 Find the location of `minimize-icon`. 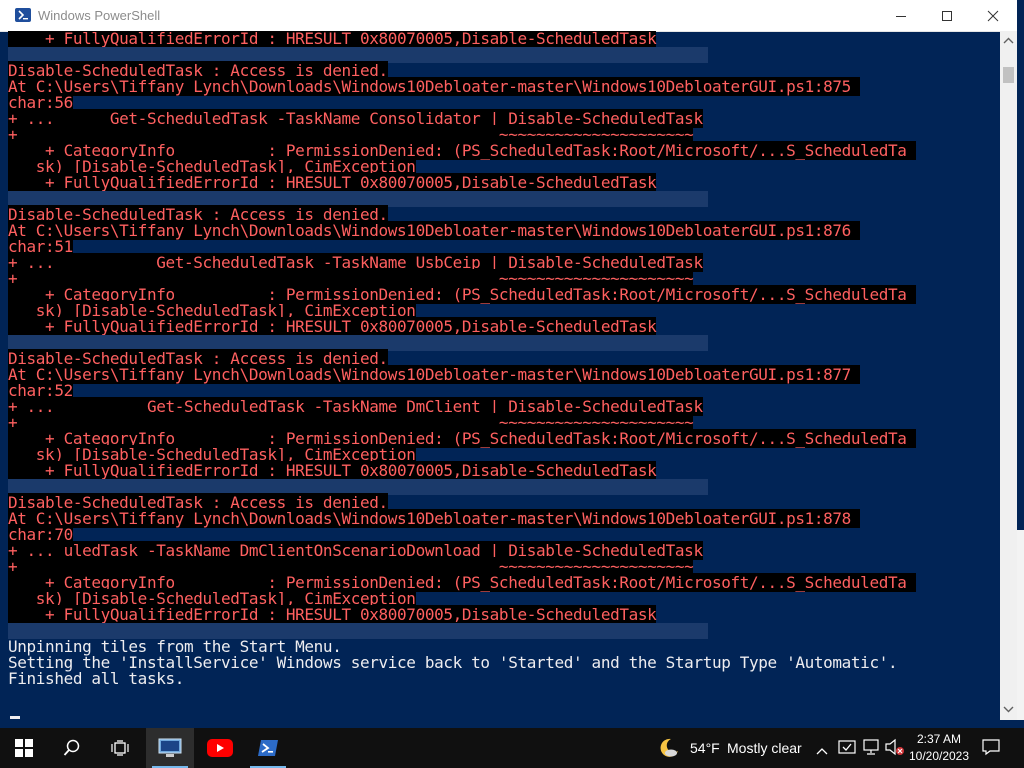

minimize-icon is located at coordinates (901, 16).